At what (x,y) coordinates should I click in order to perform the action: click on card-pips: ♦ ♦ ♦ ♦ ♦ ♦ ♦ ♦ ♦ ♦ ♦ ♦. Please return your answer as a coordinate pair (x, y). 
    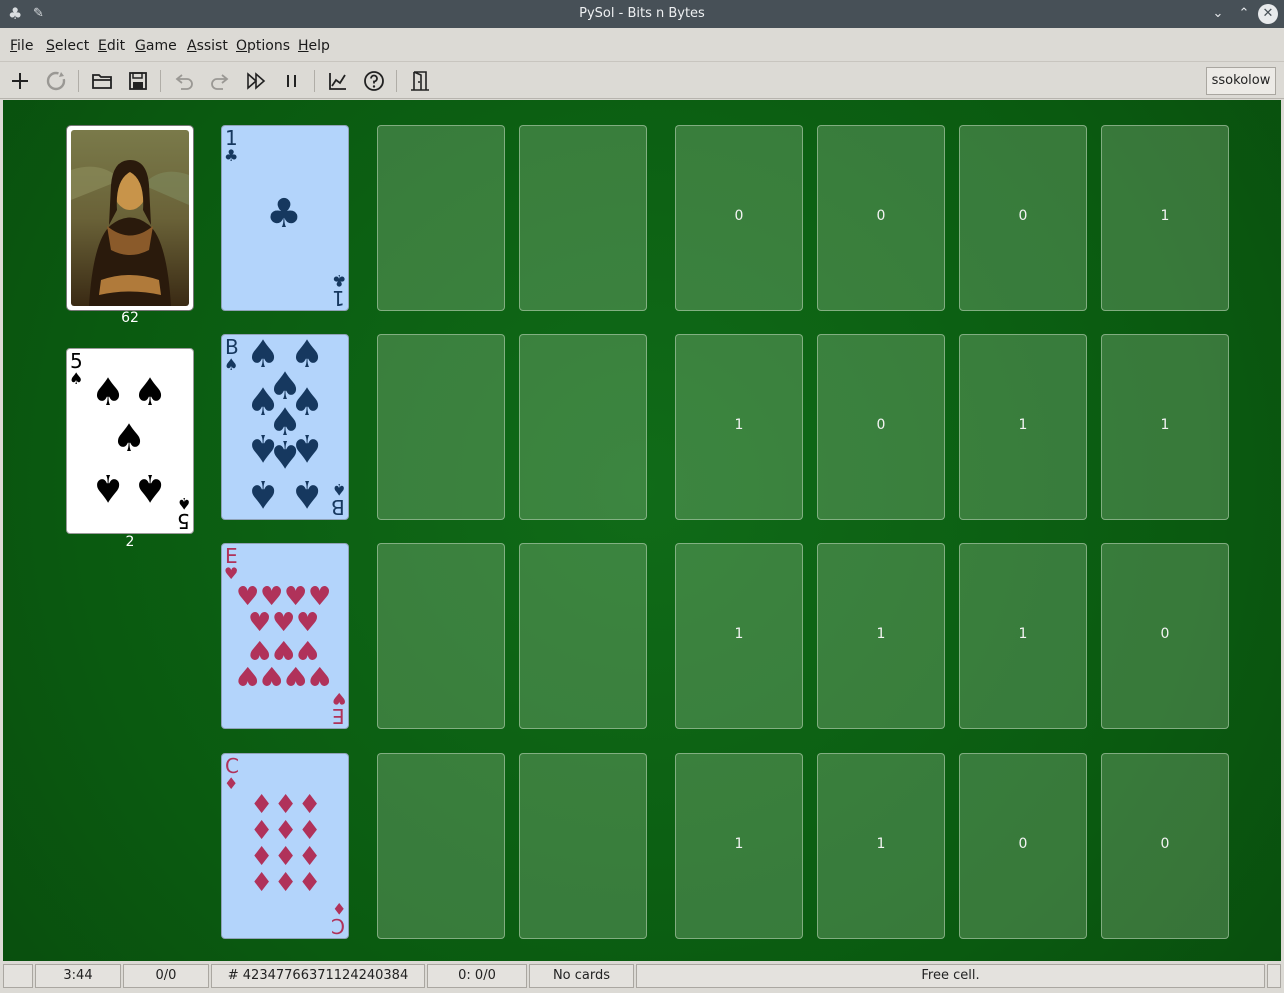
    Looking at the image, I should click on (286, 844).